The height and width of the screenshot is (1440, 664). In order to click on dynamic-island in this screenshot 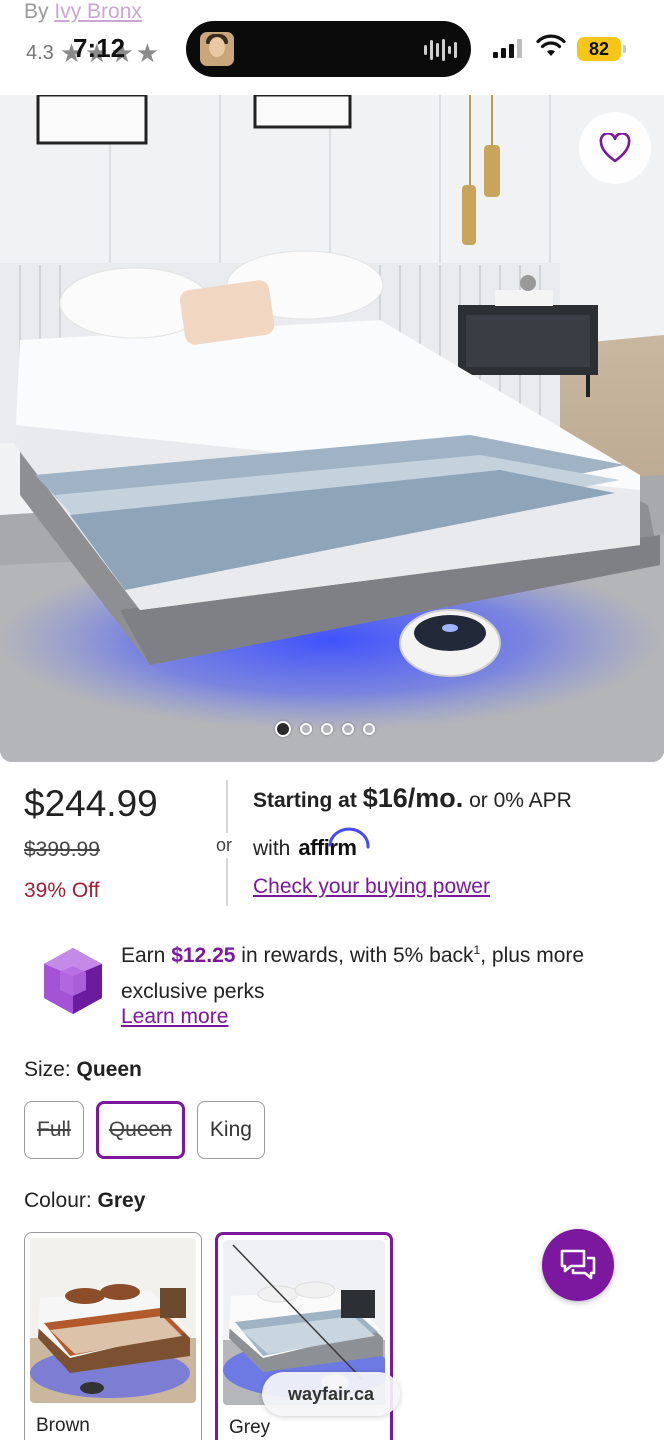, I will do `click(328, 49)`.